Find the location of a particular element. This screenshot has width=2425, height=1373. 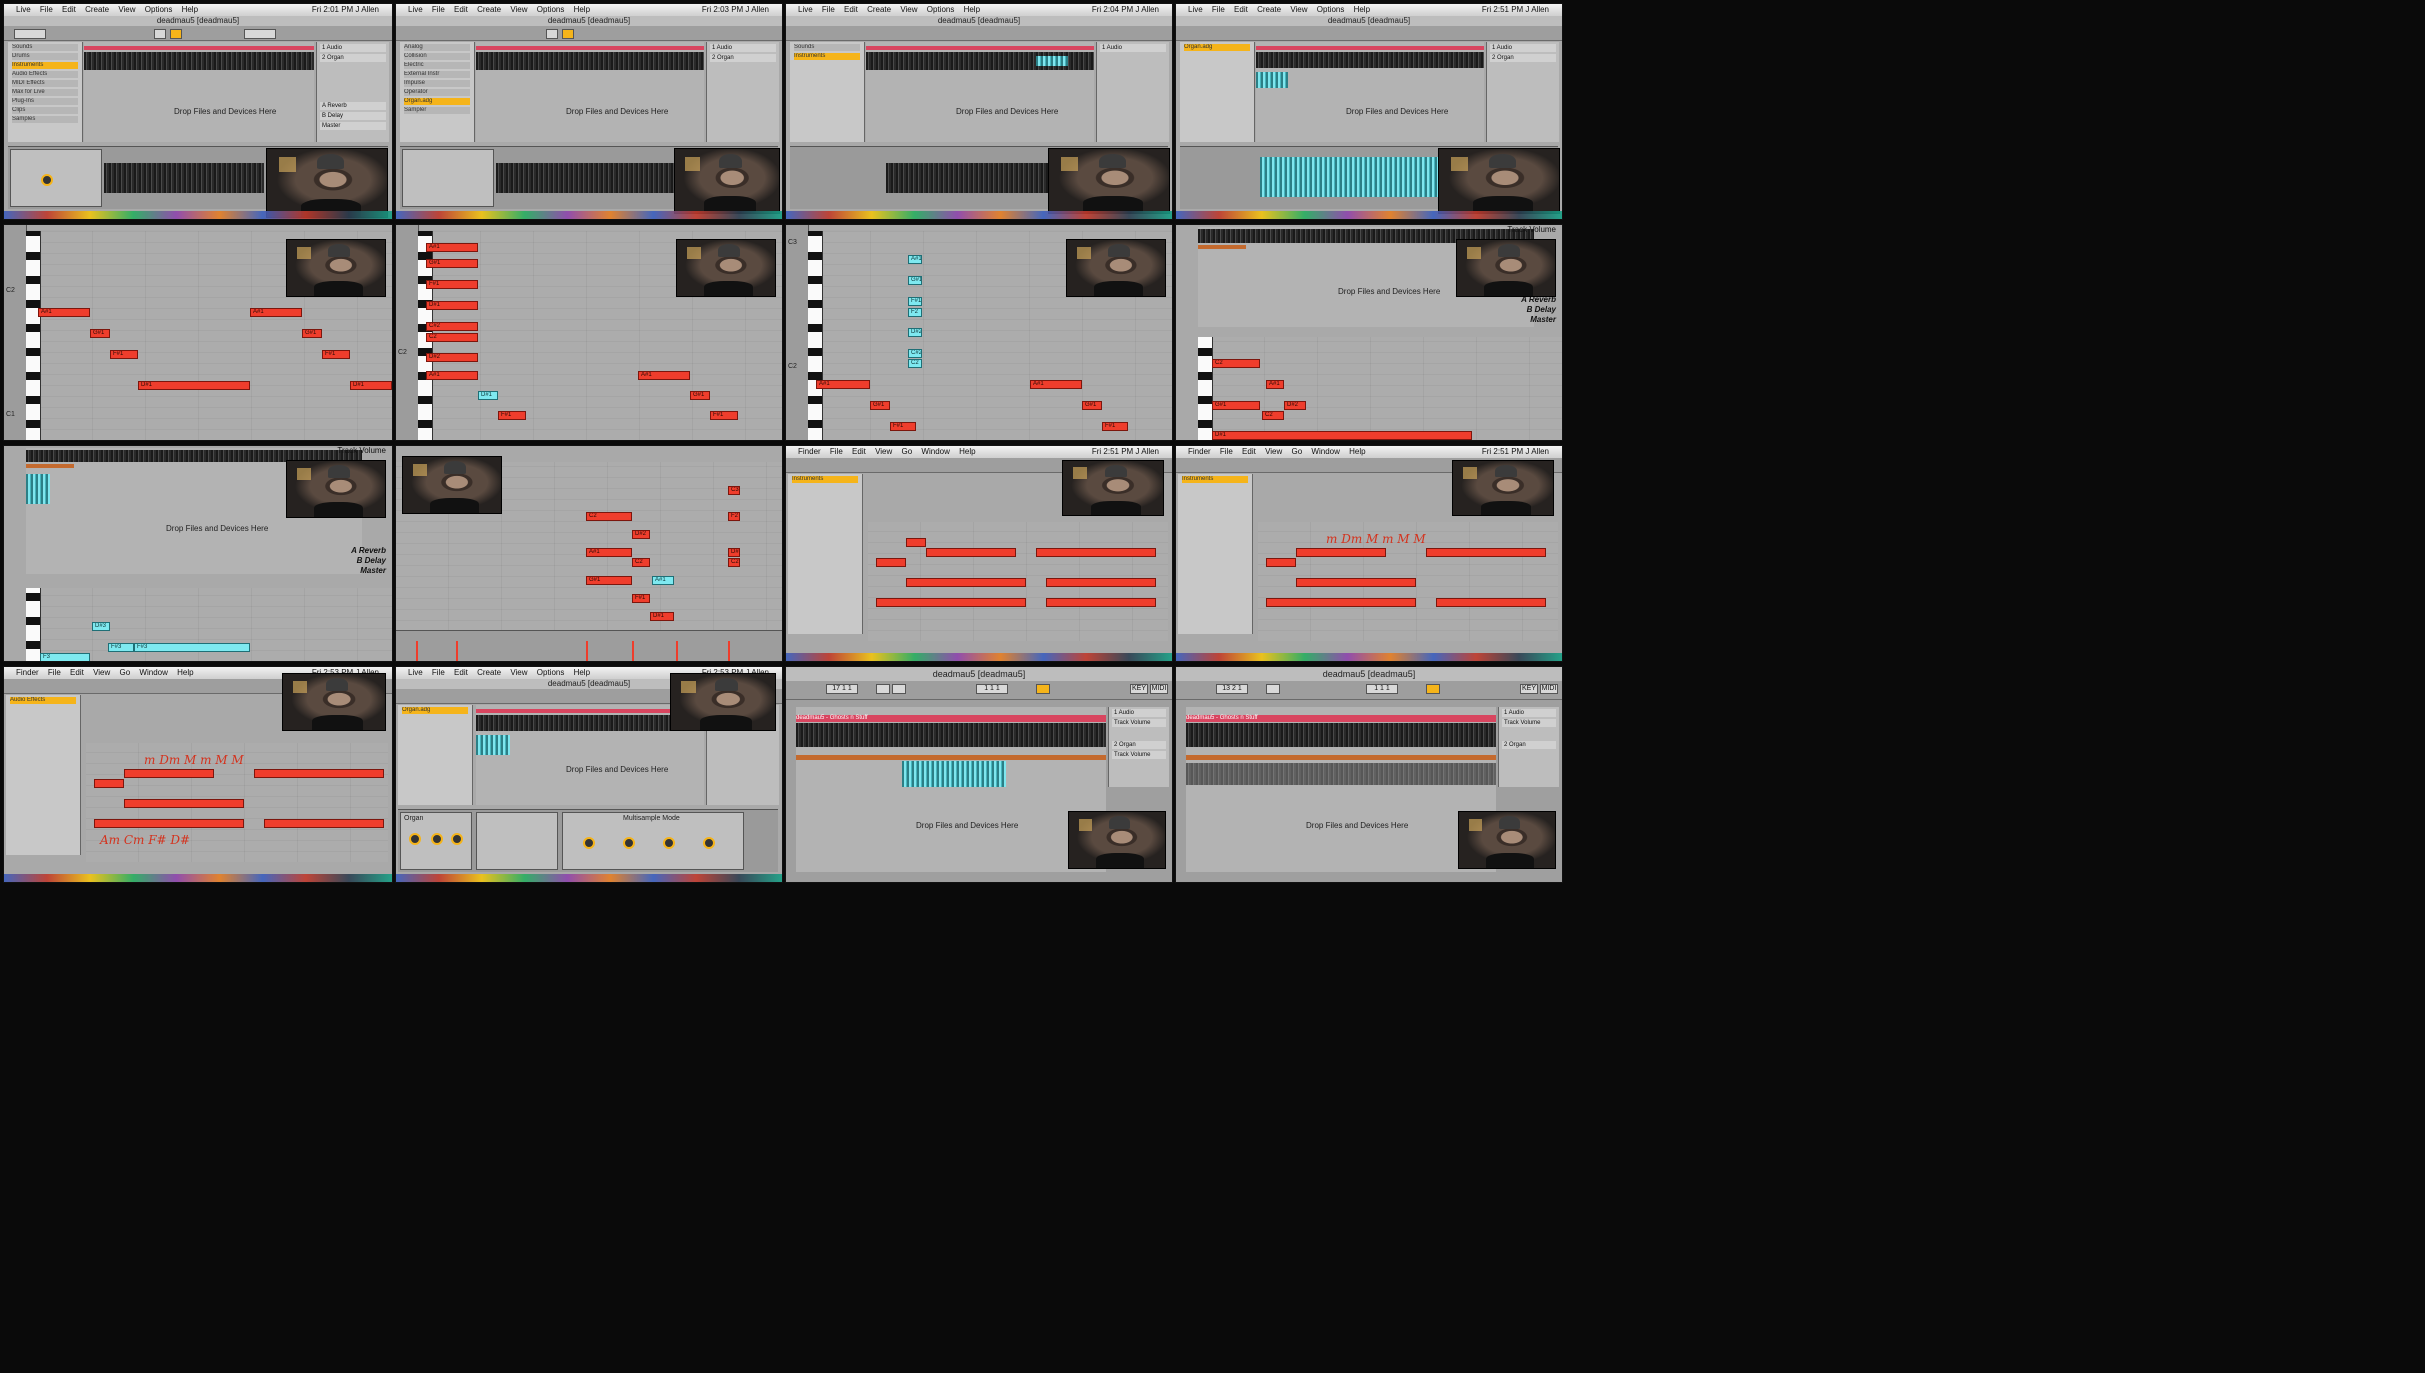

midi-note-selected: F#1 is located at coordinates (915, 301).